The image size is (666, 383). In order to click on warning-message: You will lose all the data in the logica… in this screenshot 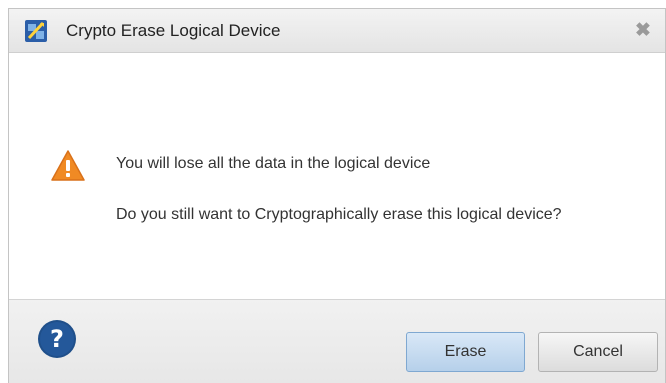, I will do `click(273, 163)`.